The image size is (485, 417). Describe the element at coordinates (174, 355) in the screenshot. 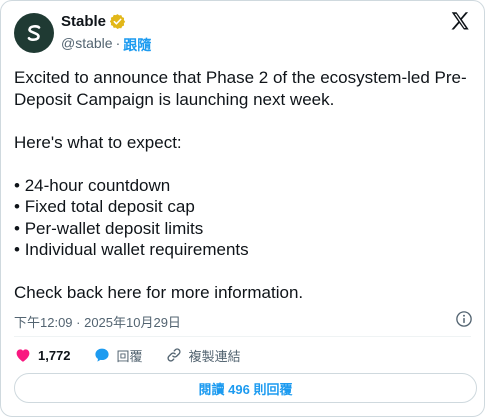

I see `link-icon` at that location.